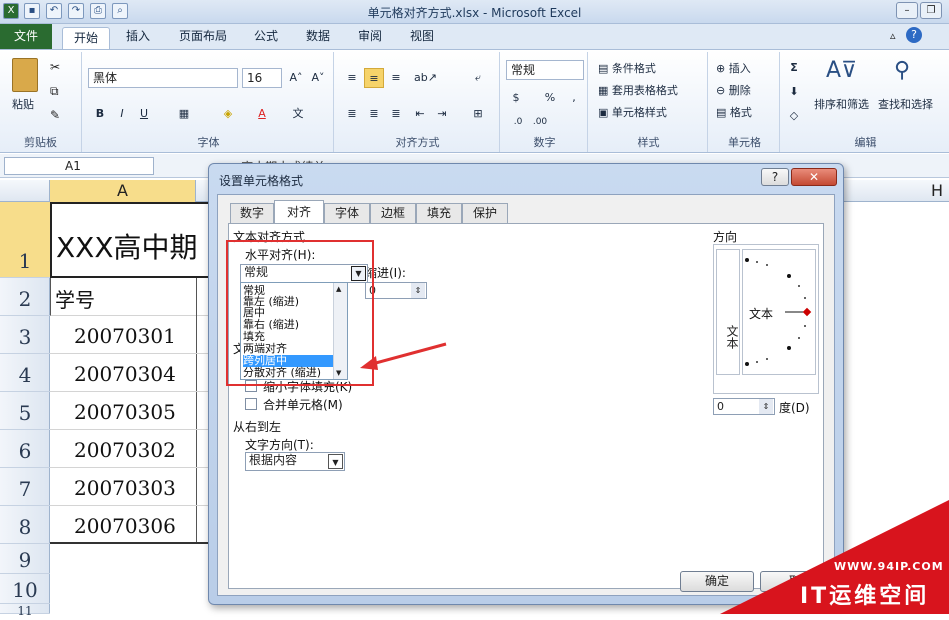 This screenshot has height=620, width=949. What do you see at coordinates (135, 335) in the screenshot?
I see `table-row: 20070301` at bounding box center [135, 335].